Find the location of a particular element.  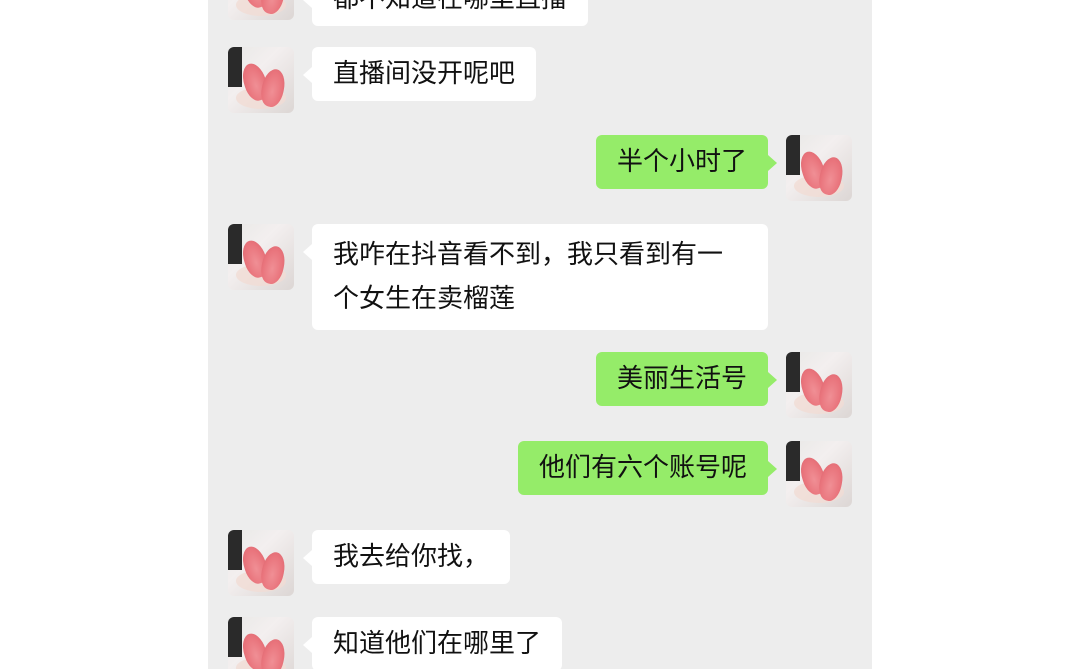

message-bubble: 美丽生活号 is located at coordinates (686, 379).